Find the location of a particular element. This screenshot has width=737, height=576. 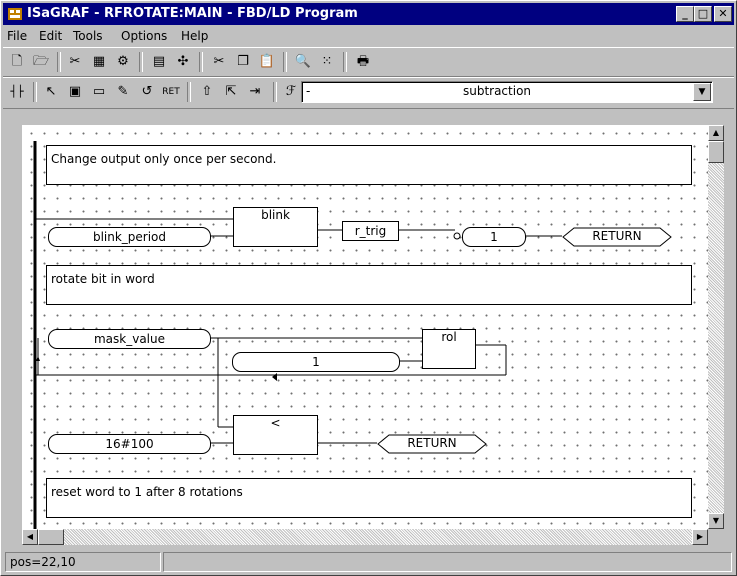

comment-reset: reset word to 1 after 8 rotations is located at coordinates (369, 498).